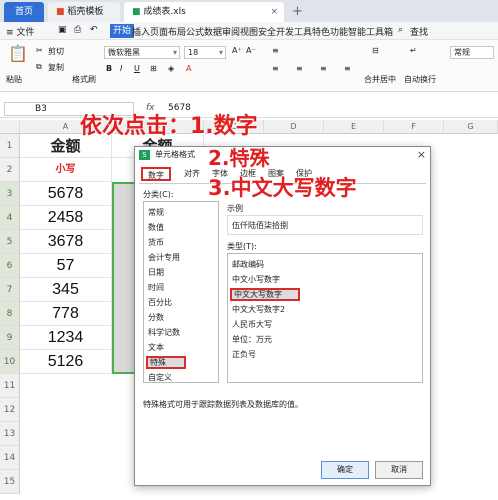 The image size is (498, 500). Describe the element at coordinates (471, 127) in the screenshot. I see `col-header-g: G` at that location.